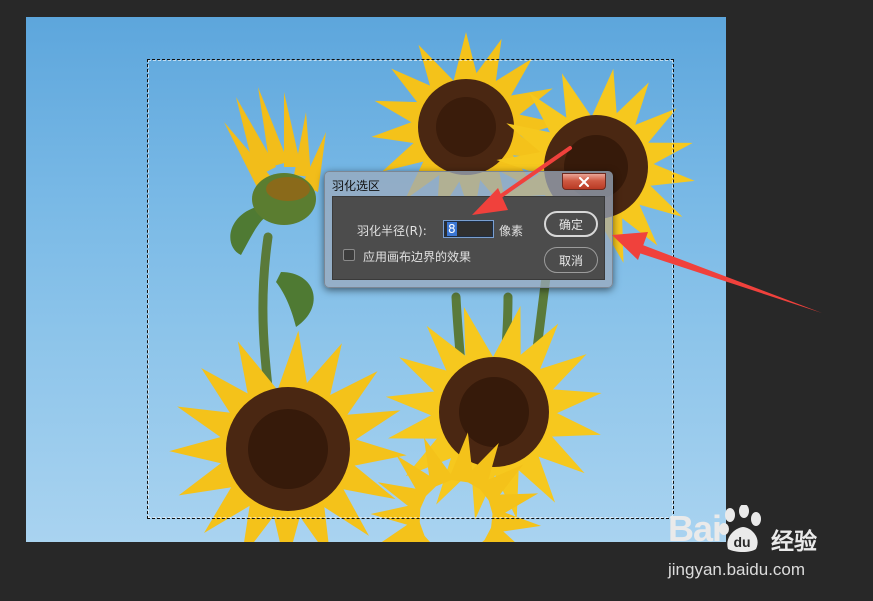 The image size is (873, 601). What do you see at coordinates (717, 272) in the screenshot?
I see `arrow-to-ok-button` at bounding box center [717, 272].